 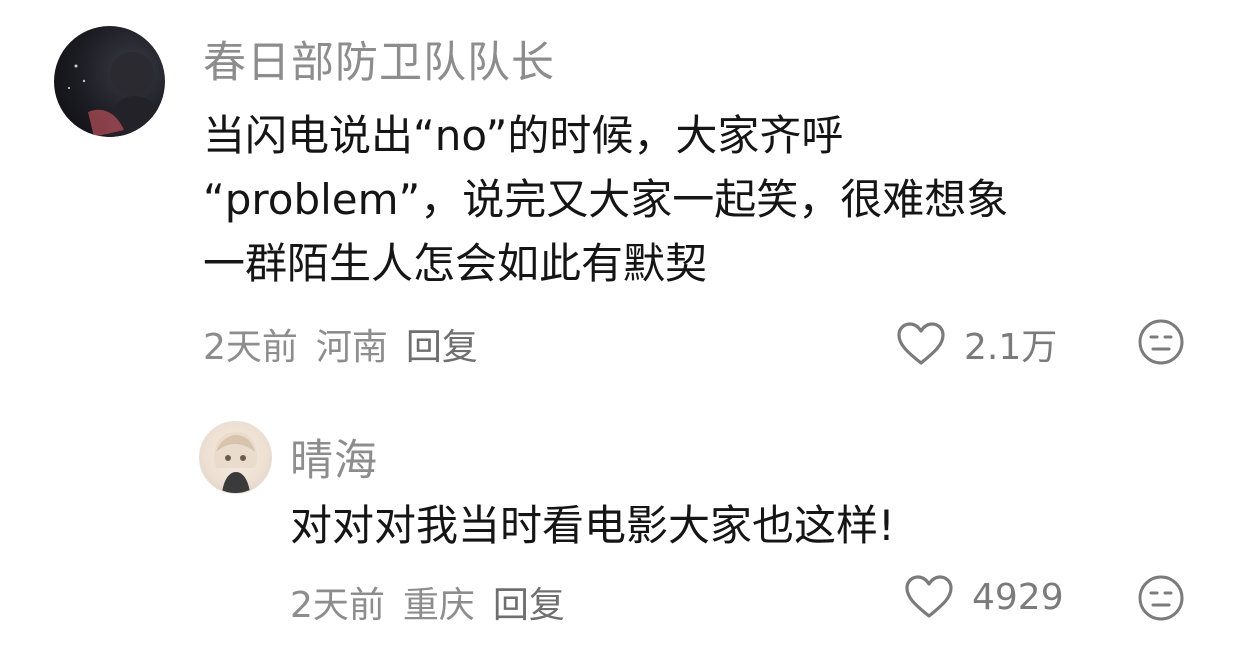 I want to click on username: 晴海, so click(x=334, y=457).